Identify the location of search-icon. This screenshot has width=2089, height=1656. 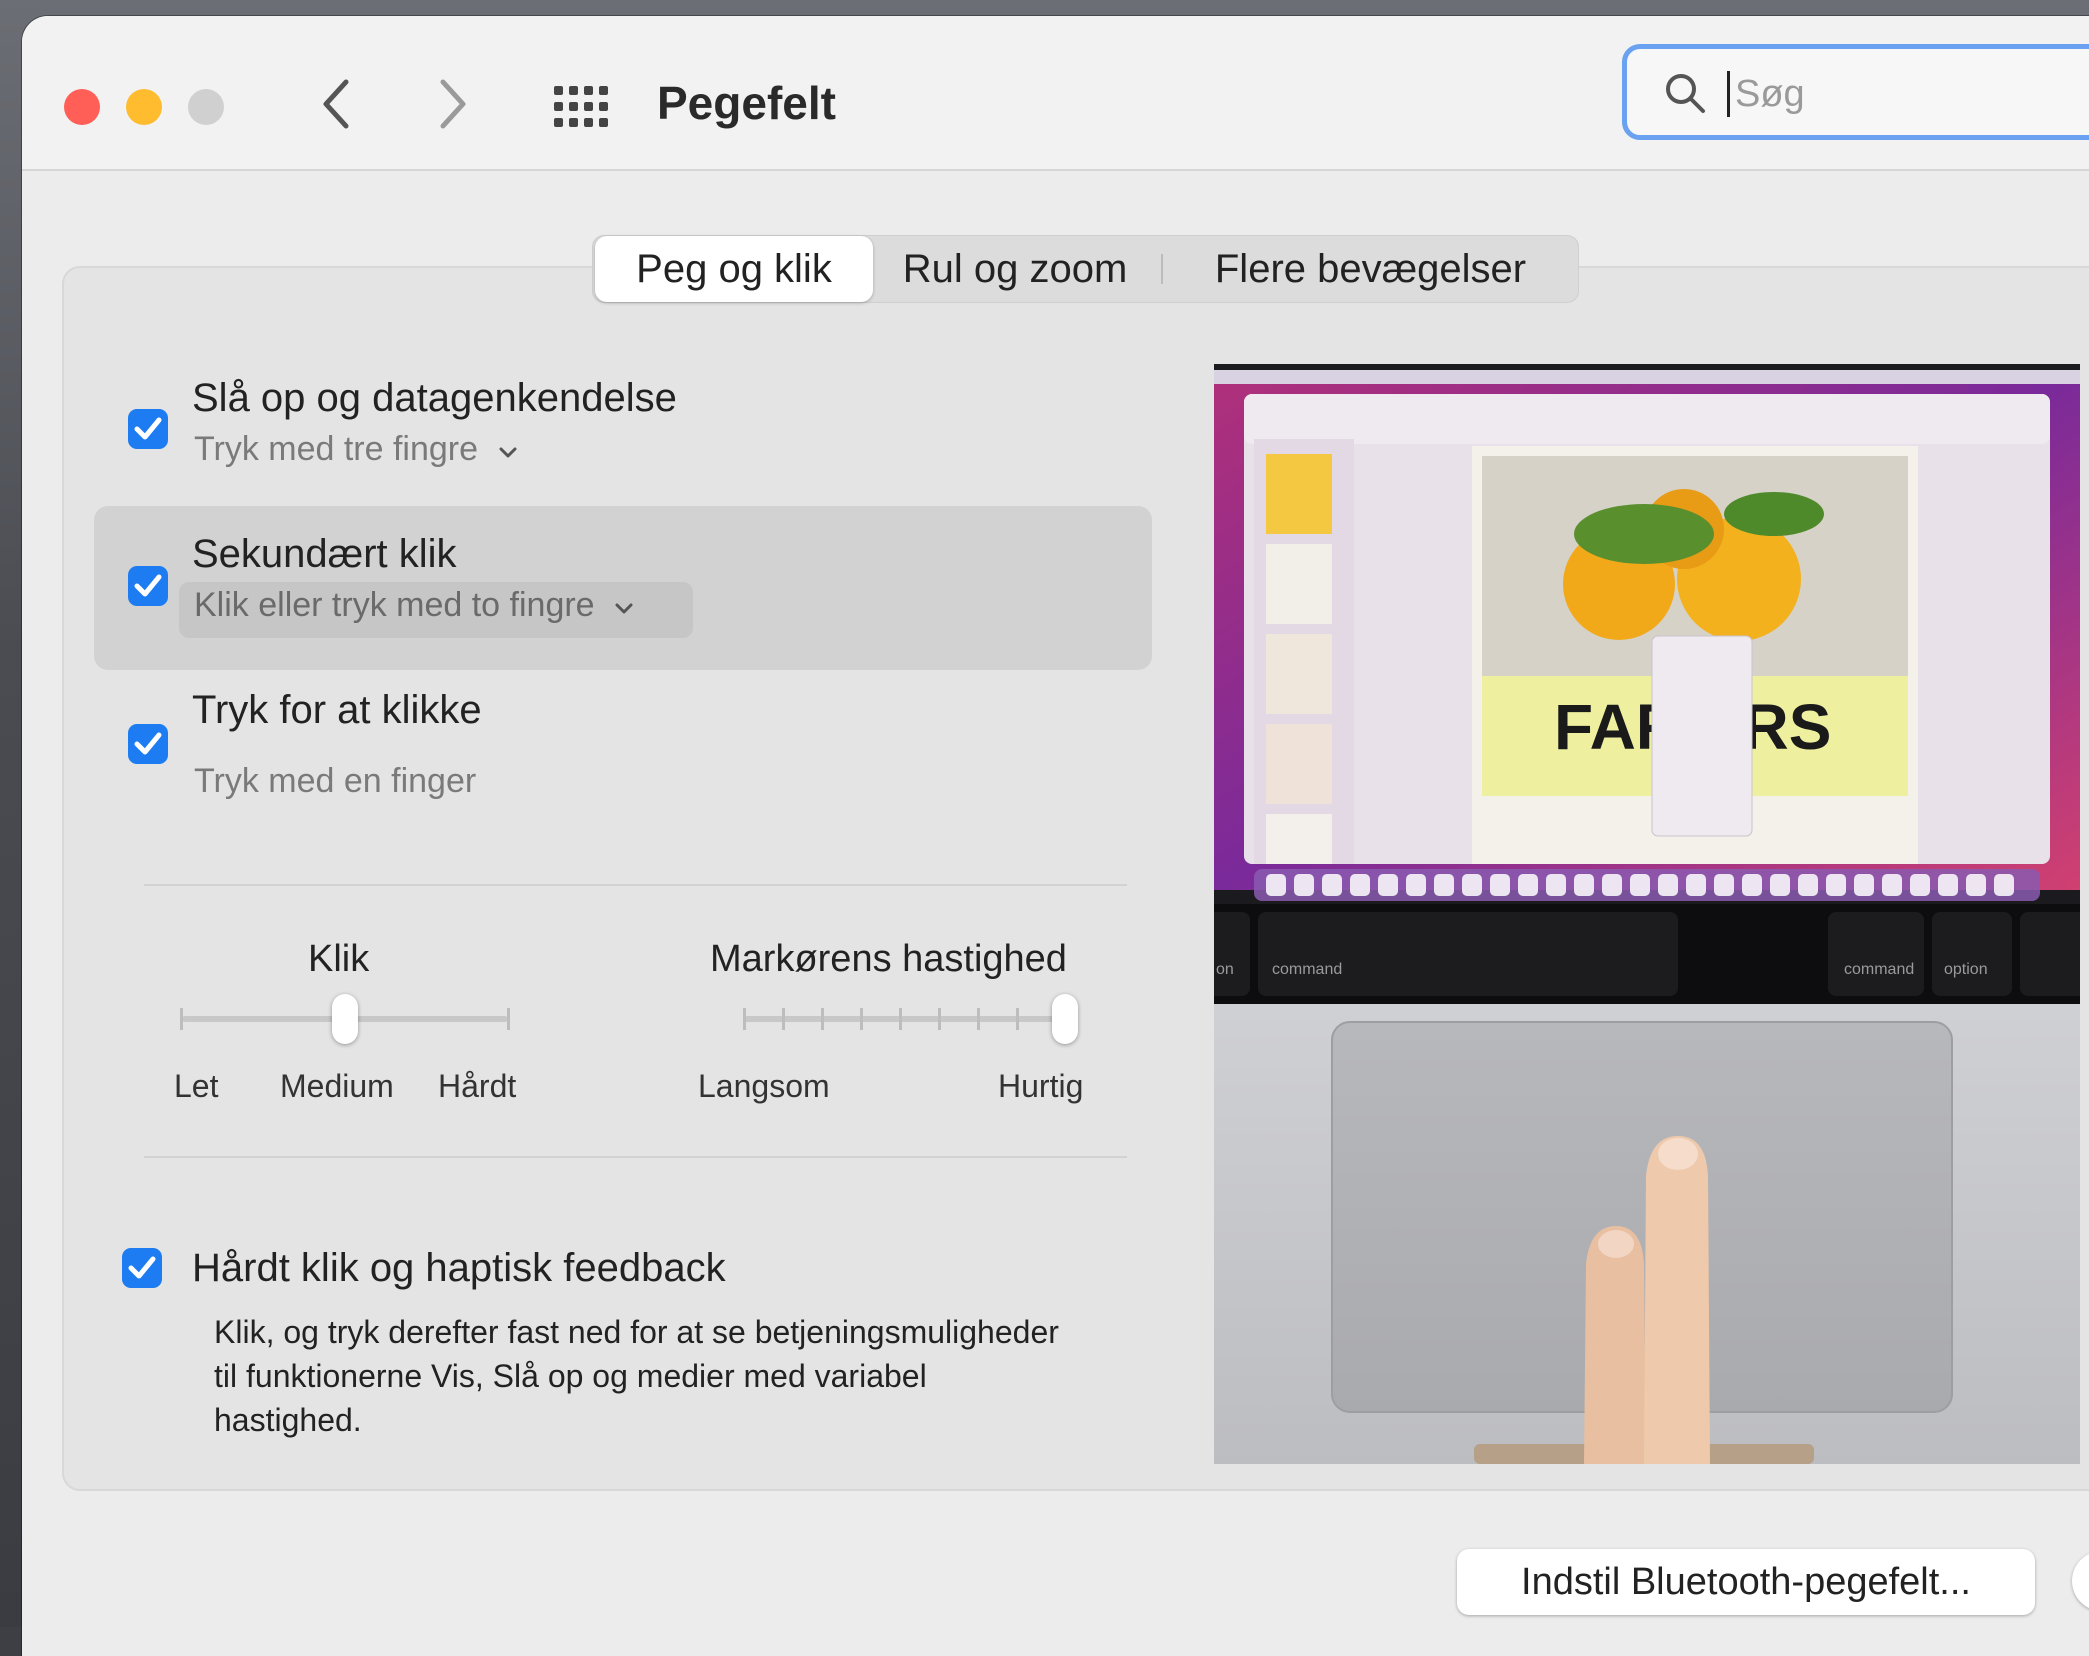
(1685, 93).